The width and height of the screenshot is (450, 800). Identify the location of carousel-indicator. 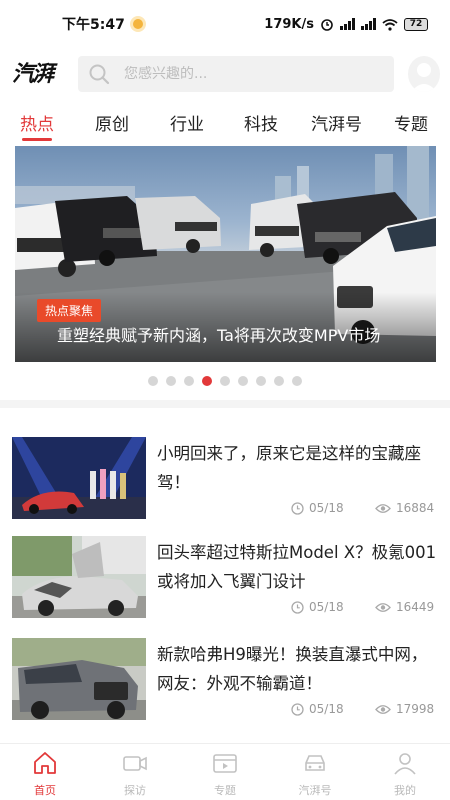
(225, 381).